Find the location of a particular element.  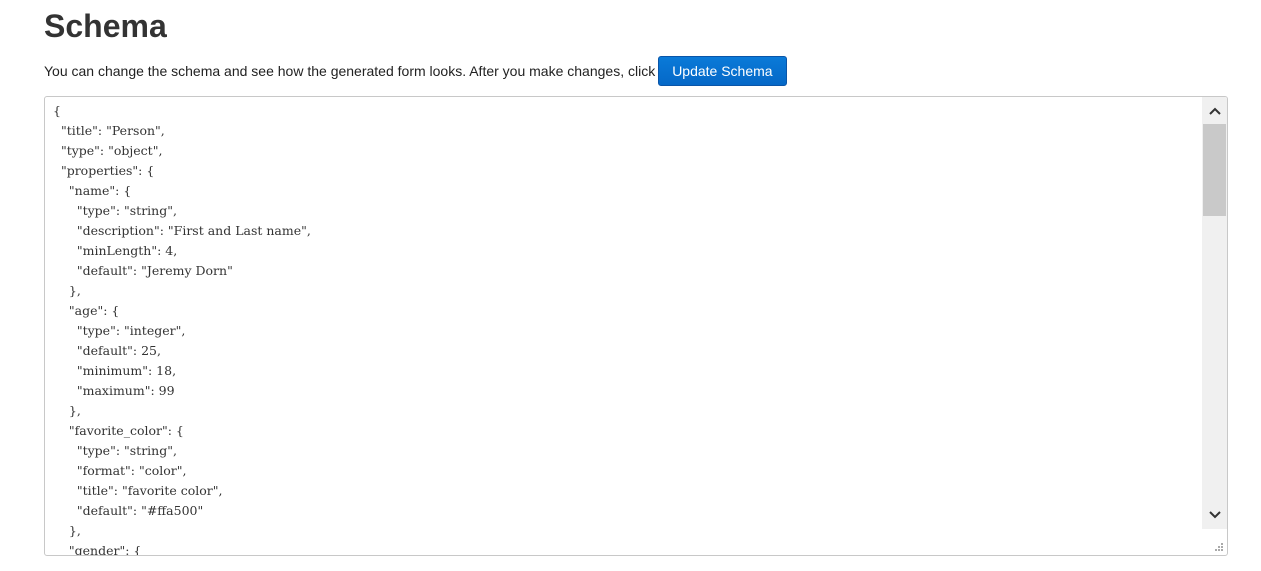

code-line: "default": "Jeremy Dorn" is located at coordinates (143, 270).